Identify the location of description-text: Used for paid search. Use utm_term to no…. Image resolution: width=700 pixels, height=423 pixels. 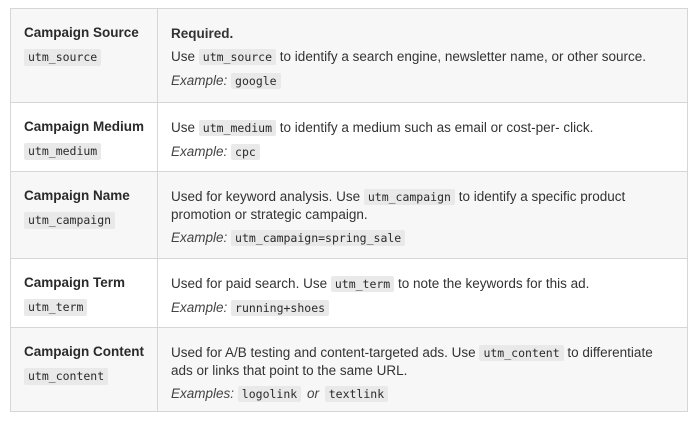
(380, 284).